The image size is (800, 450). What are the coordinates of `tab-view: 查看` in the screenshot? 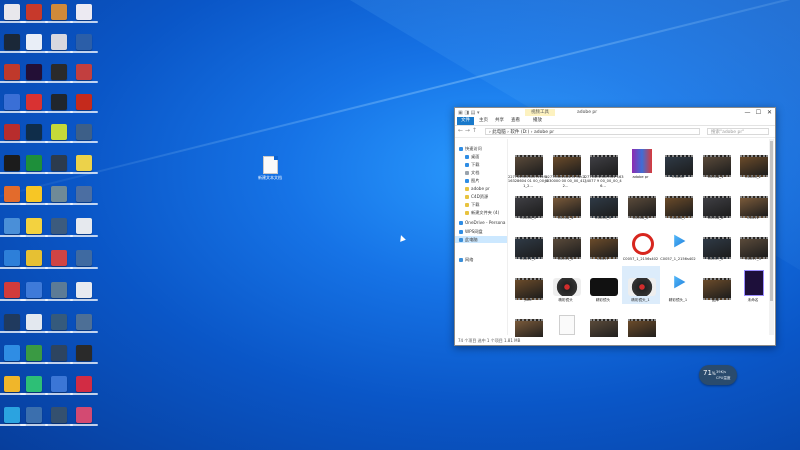 It's located at (515, 121).